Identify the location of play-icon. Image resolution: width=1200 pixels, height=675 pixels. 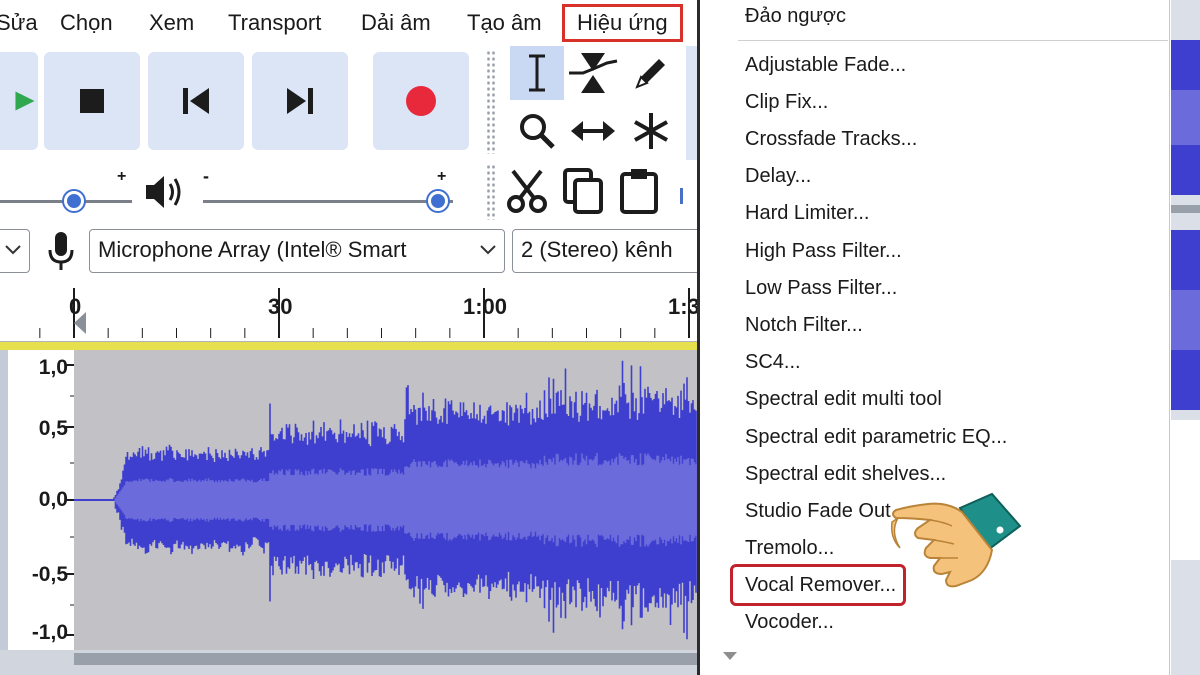
(25, 101).